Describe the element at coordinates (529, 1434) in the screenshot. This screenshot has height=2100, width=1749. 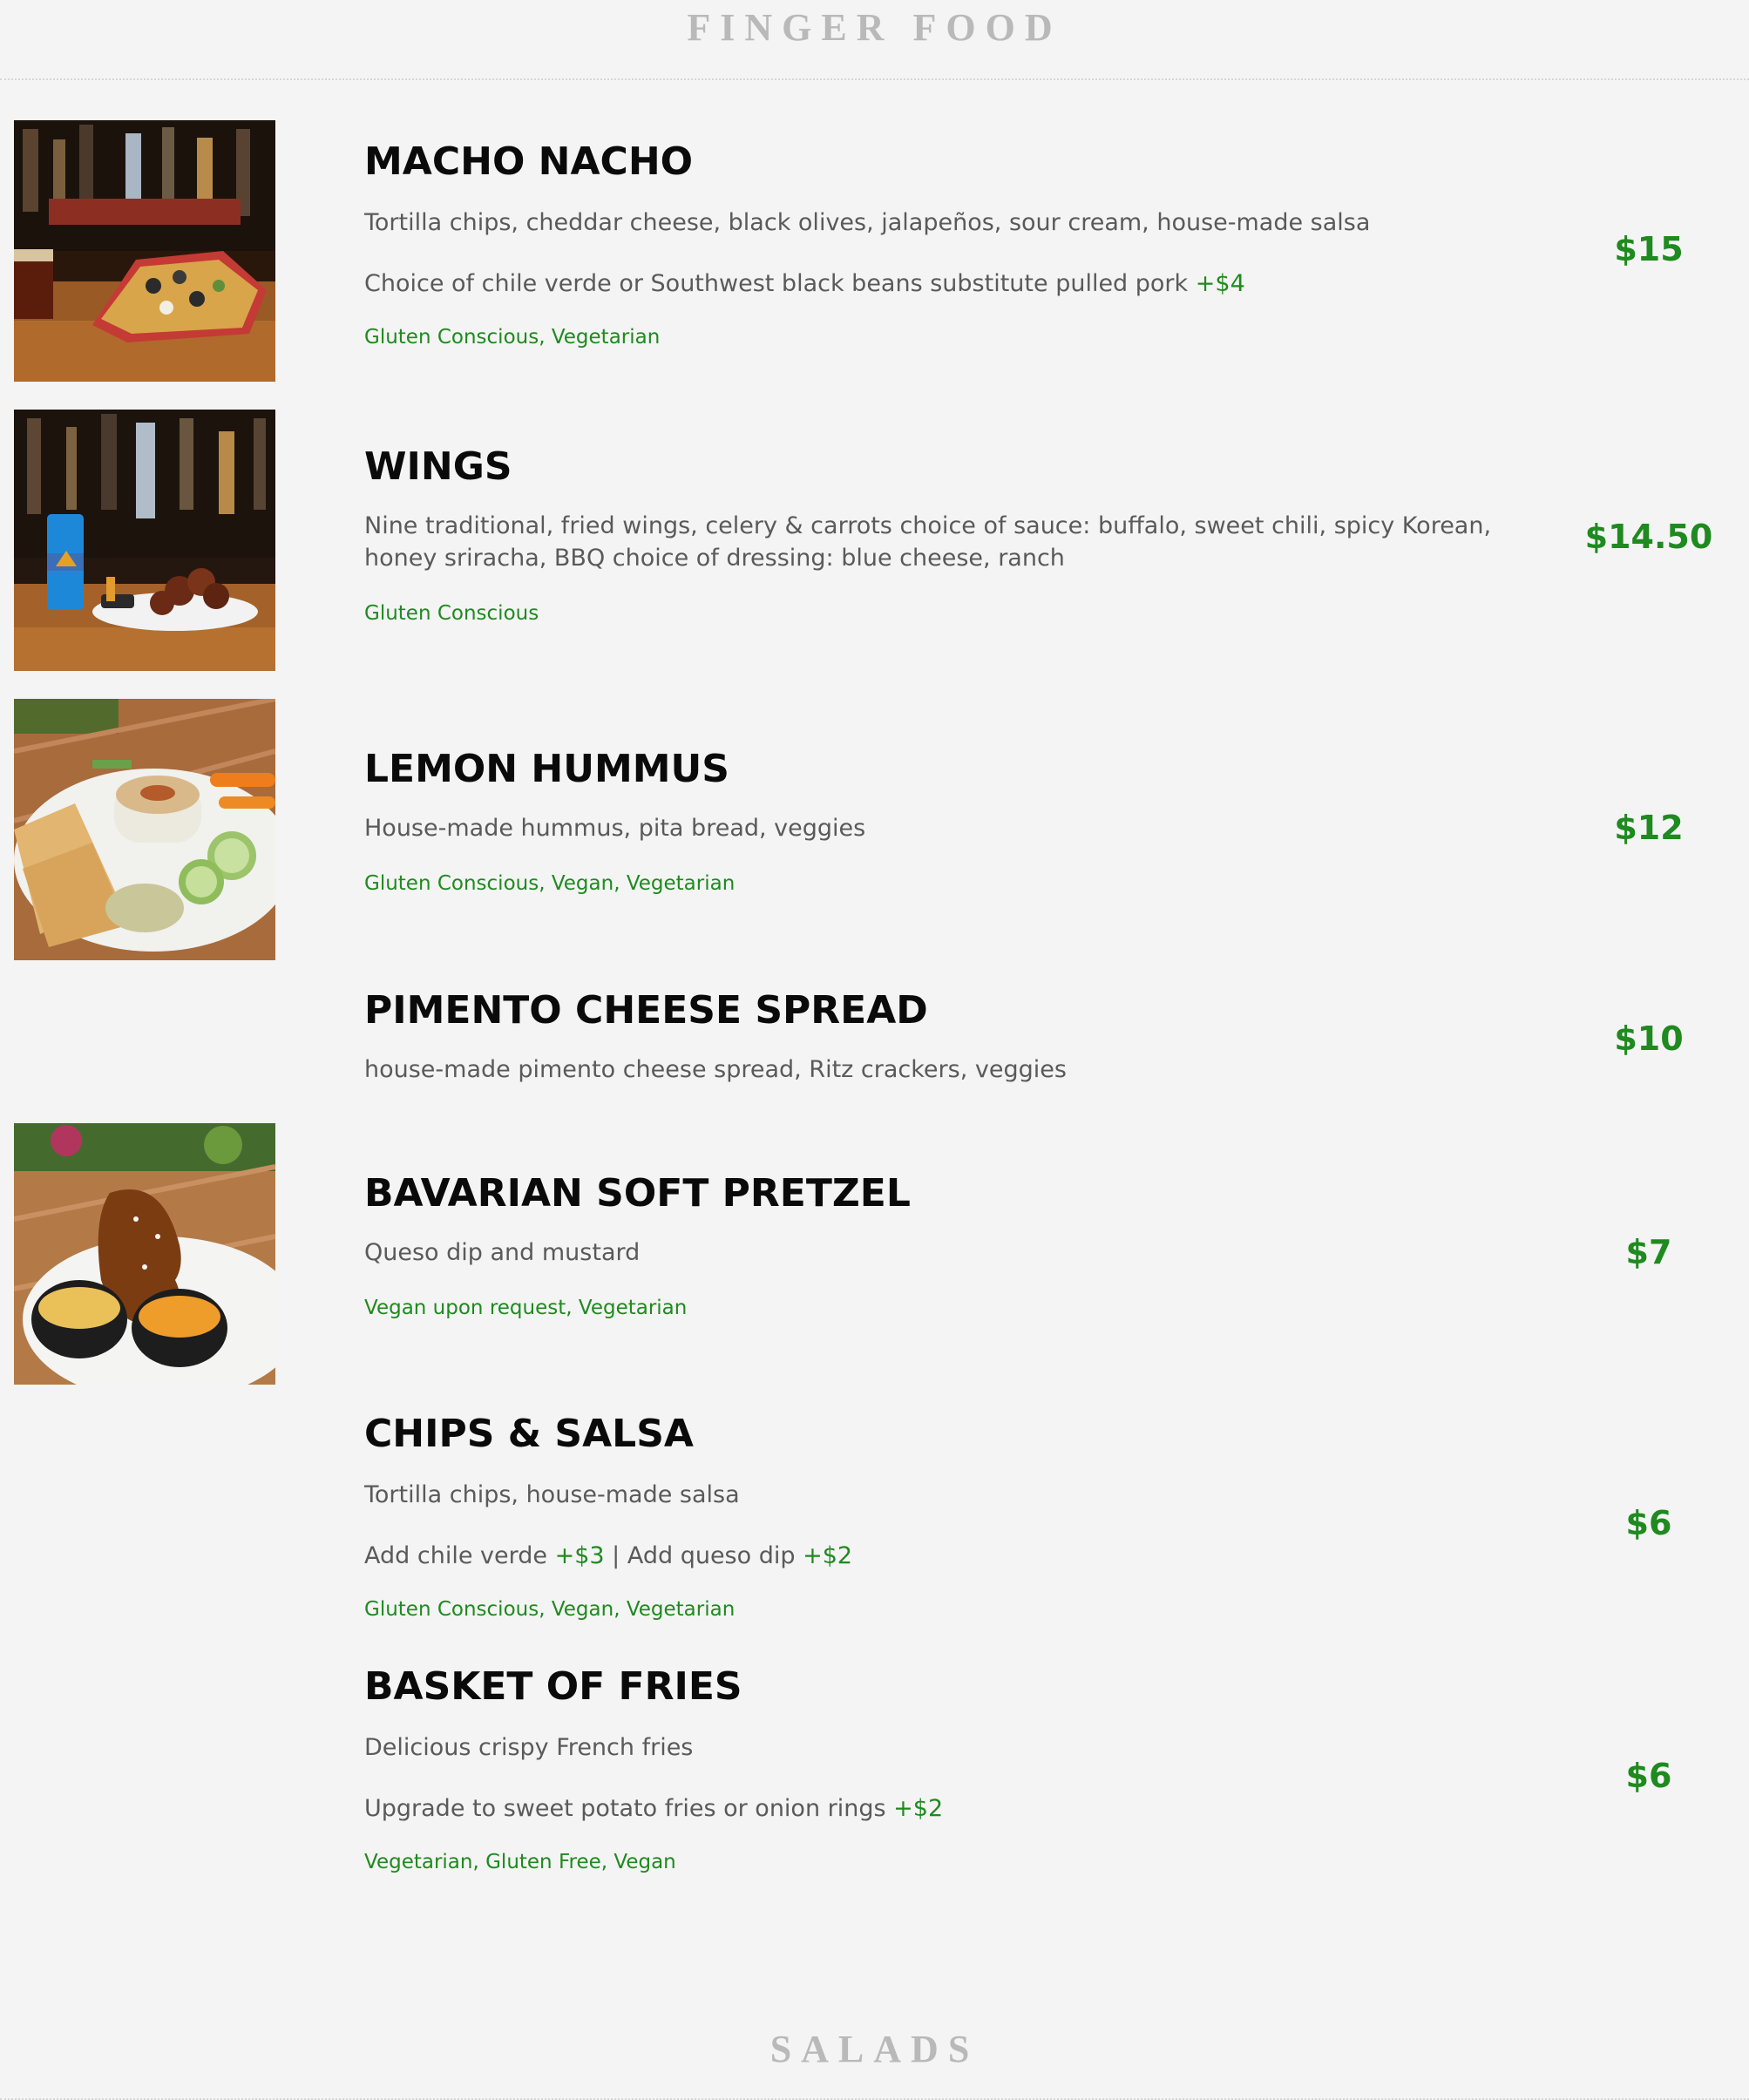
I see `item-name: CHIPS & SALSA` at that location.